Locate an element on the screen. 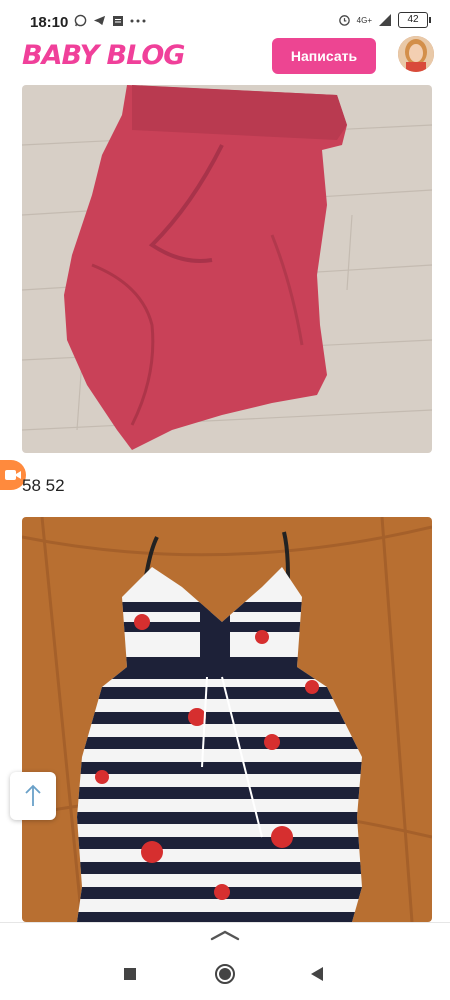  site-logo: BABY BLOG is located at coordinates (103, 55).